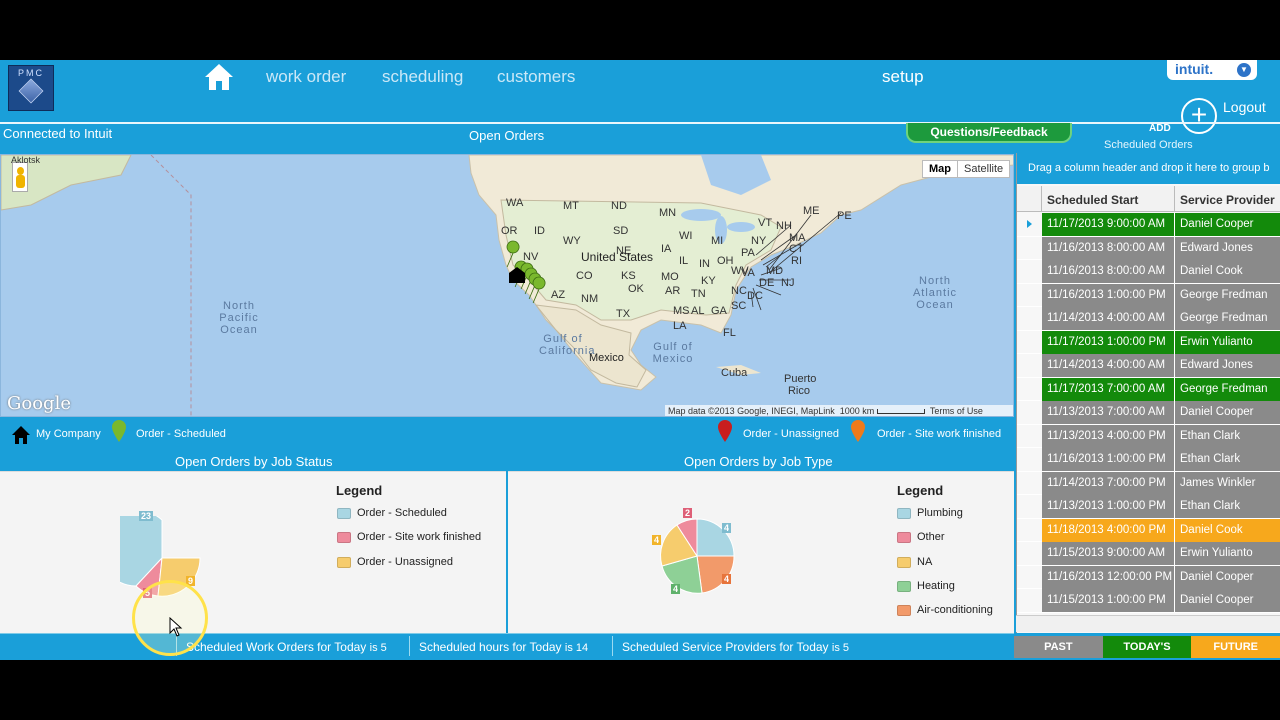 This screenshot has height=720, width=1280. I want to click on intuit-label: intuit., so click(1194, 69).